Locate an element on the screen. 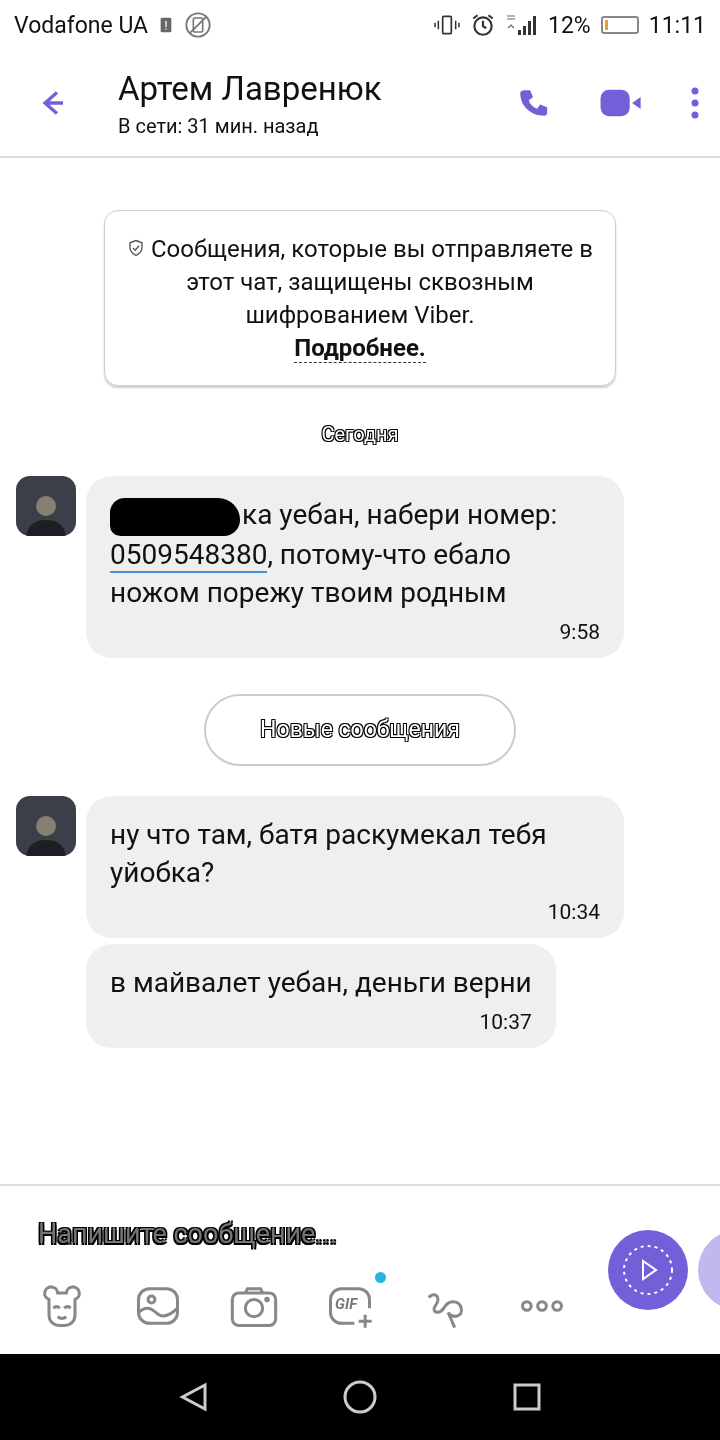 This screenshot has width=720, height=1440. more-info-link: Подробнее. is located at coordinates (360, 348).